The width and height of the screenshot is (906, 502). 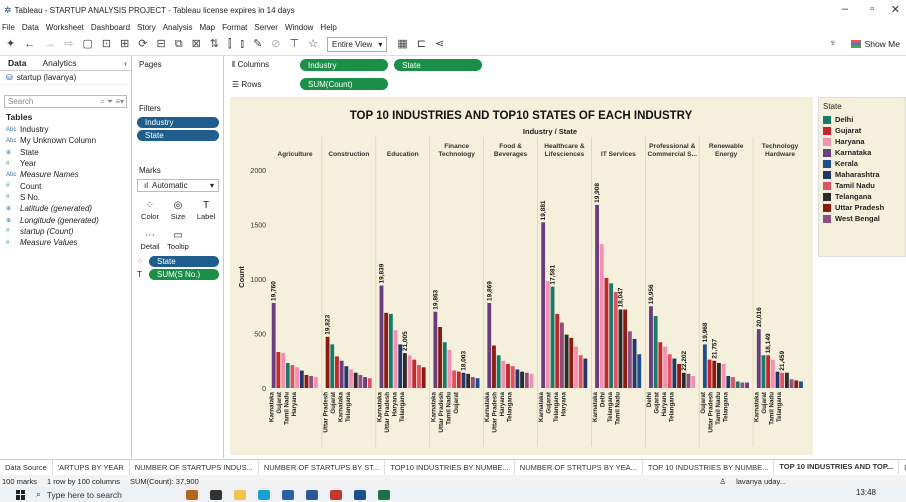 What do you see at coordinates (65, 219) in the screenshot?
I see `field-item: ⊕ Longitude (generated)` at bounding box center [65, 219].